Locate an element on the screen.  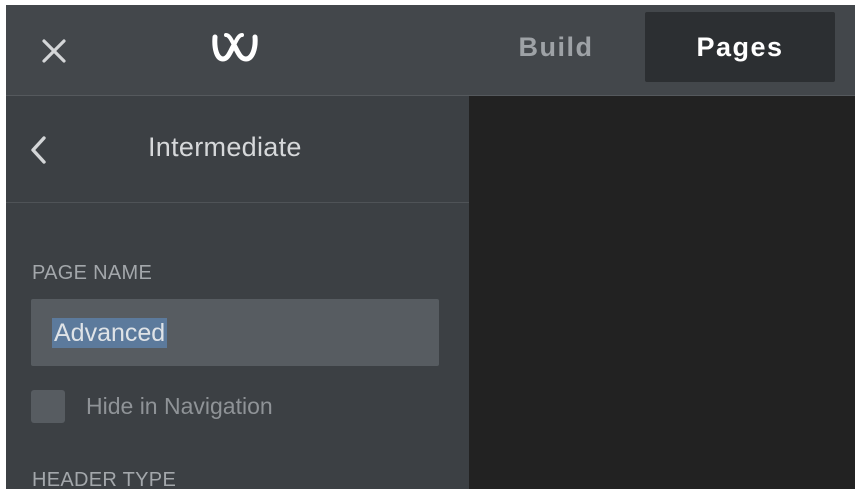
sidebar-header: Intermediate is located at coordinates (237, 149).